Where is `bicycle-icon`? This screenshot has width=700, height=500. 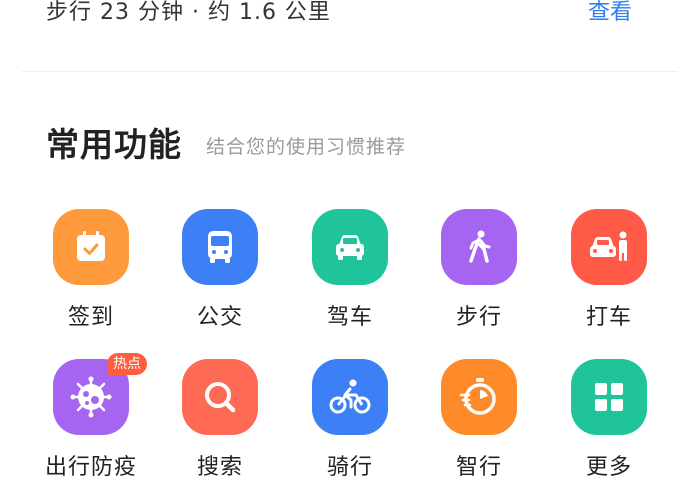 bicycle-icon is located at coordinates (350, 397).